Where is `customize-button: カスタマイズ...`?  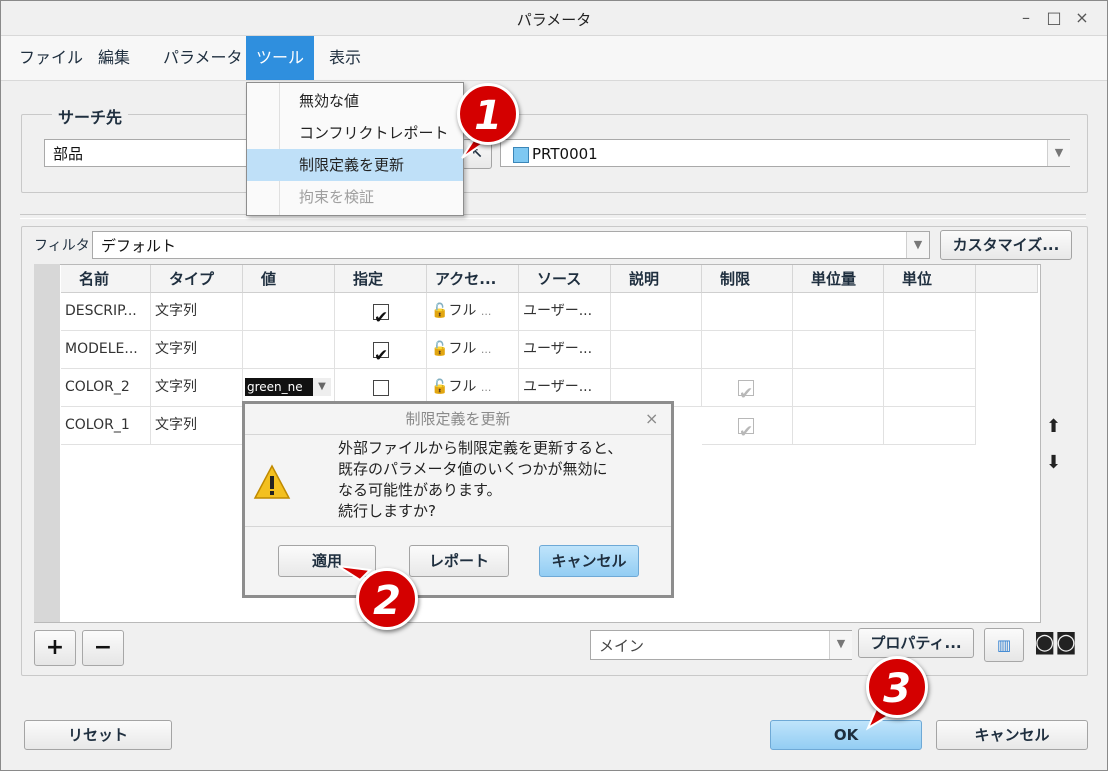
customize-button: カスタマイズ... is located at coordinates (1006, 245).